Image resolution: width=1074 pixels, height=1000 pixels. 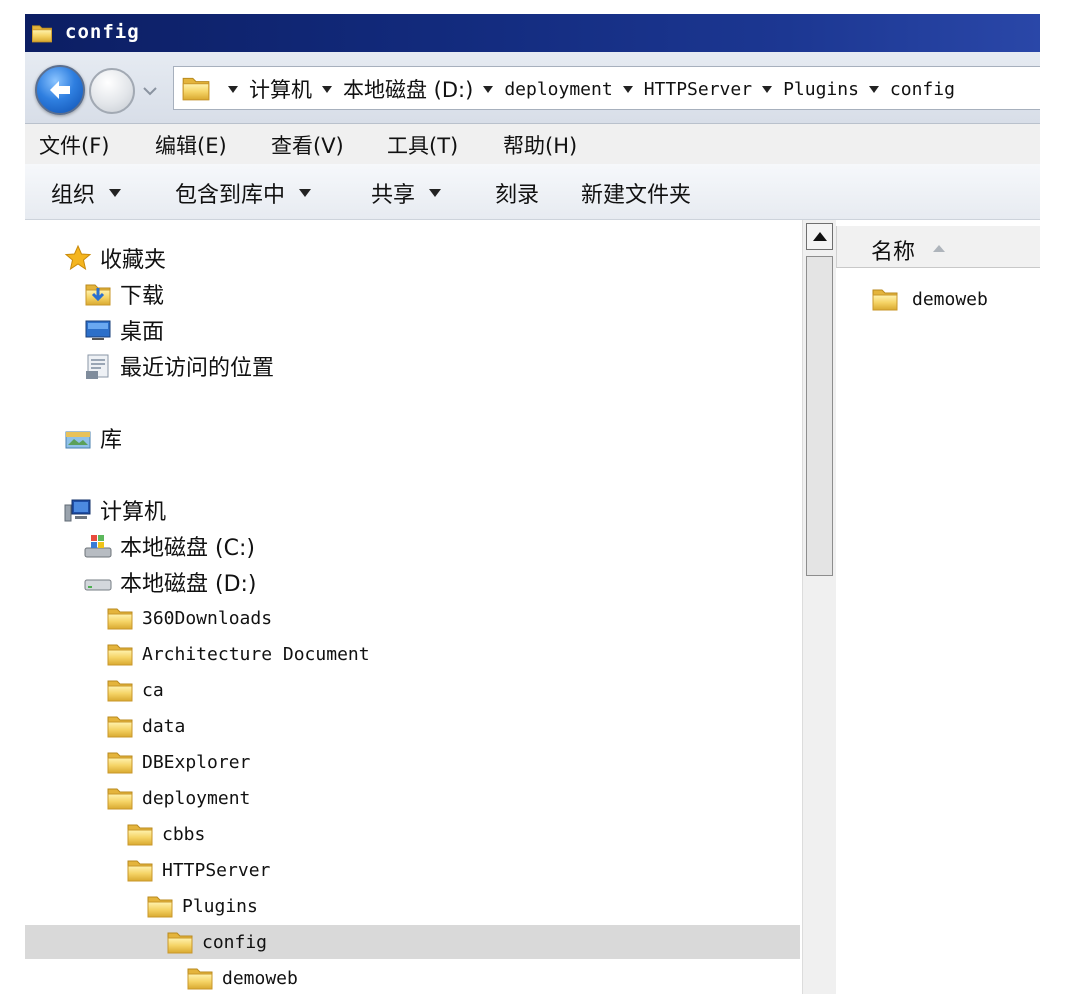 What do you see at coordinates (907, 89) in the screenshot?
I see `breadcrumb-item-config: config` at bounding box center [907, 89].